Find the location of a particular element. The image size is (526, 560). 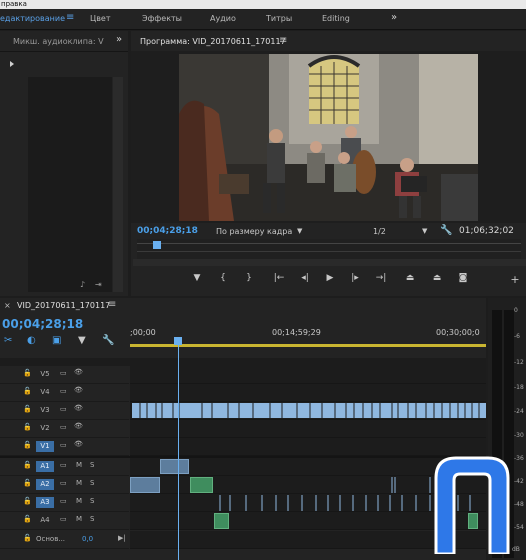

resolution-dropdown: 1/2 is located at coordinates (379, 231).